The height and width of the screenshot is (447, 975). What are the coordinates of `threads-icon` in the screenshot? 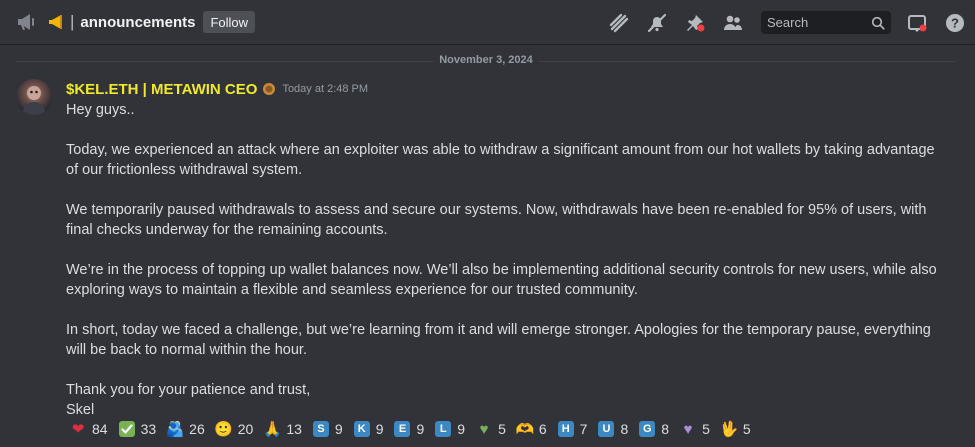 It's located at (619, 23).